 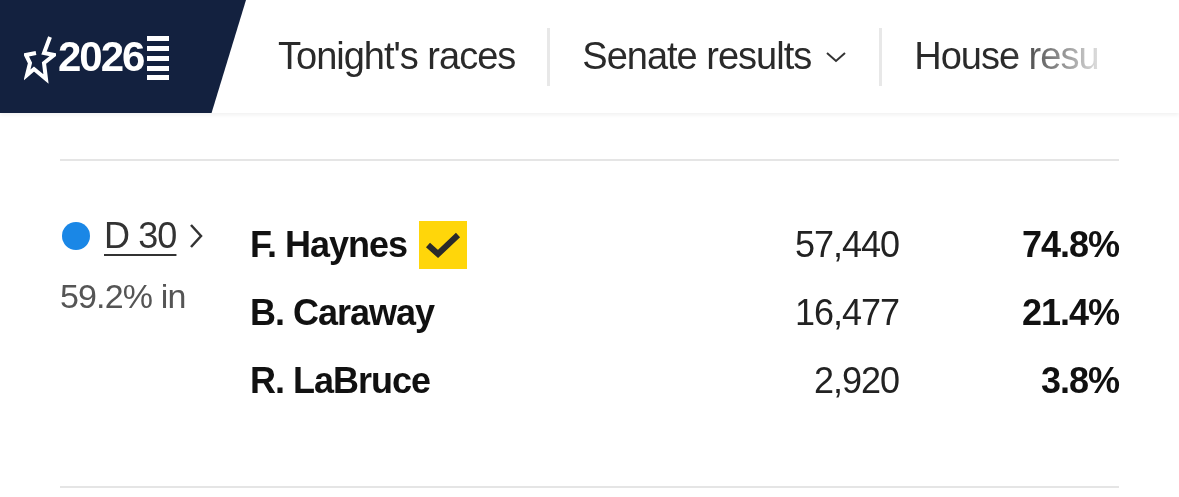 I want to click on vote-percent: 74.8%, so click(x=1069, y=245).